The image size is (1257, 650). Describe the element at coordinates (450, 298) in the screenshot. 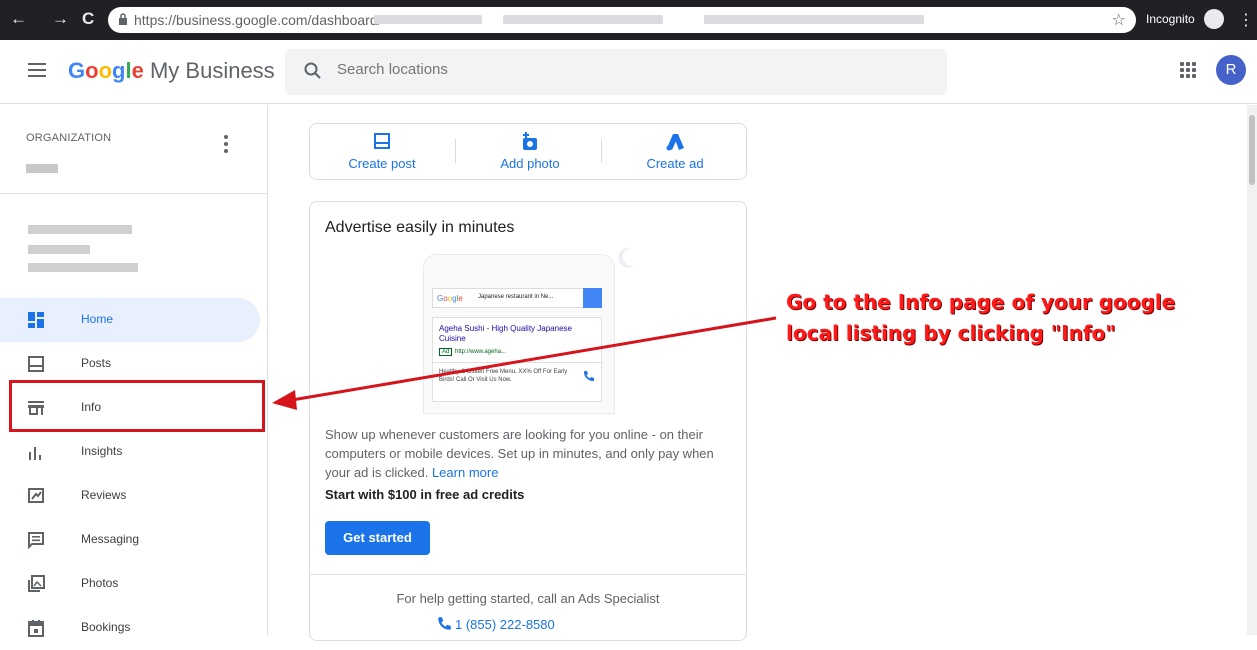

I see `preview-google-logo: Google` at that location.